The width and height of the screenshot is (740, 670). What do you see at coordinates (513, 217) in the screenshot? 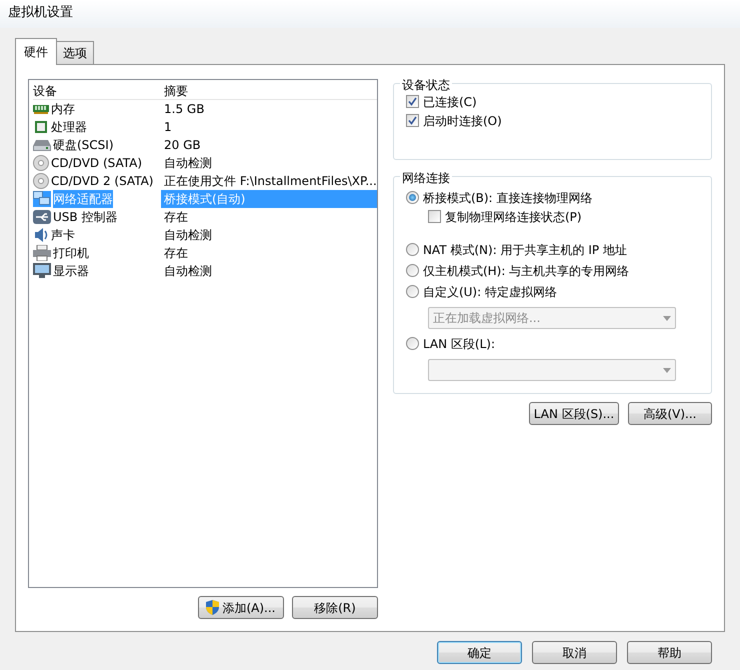
I see `checkbox-label: 复制物理网络连接状态(P)` at bounding box center [513, 217].